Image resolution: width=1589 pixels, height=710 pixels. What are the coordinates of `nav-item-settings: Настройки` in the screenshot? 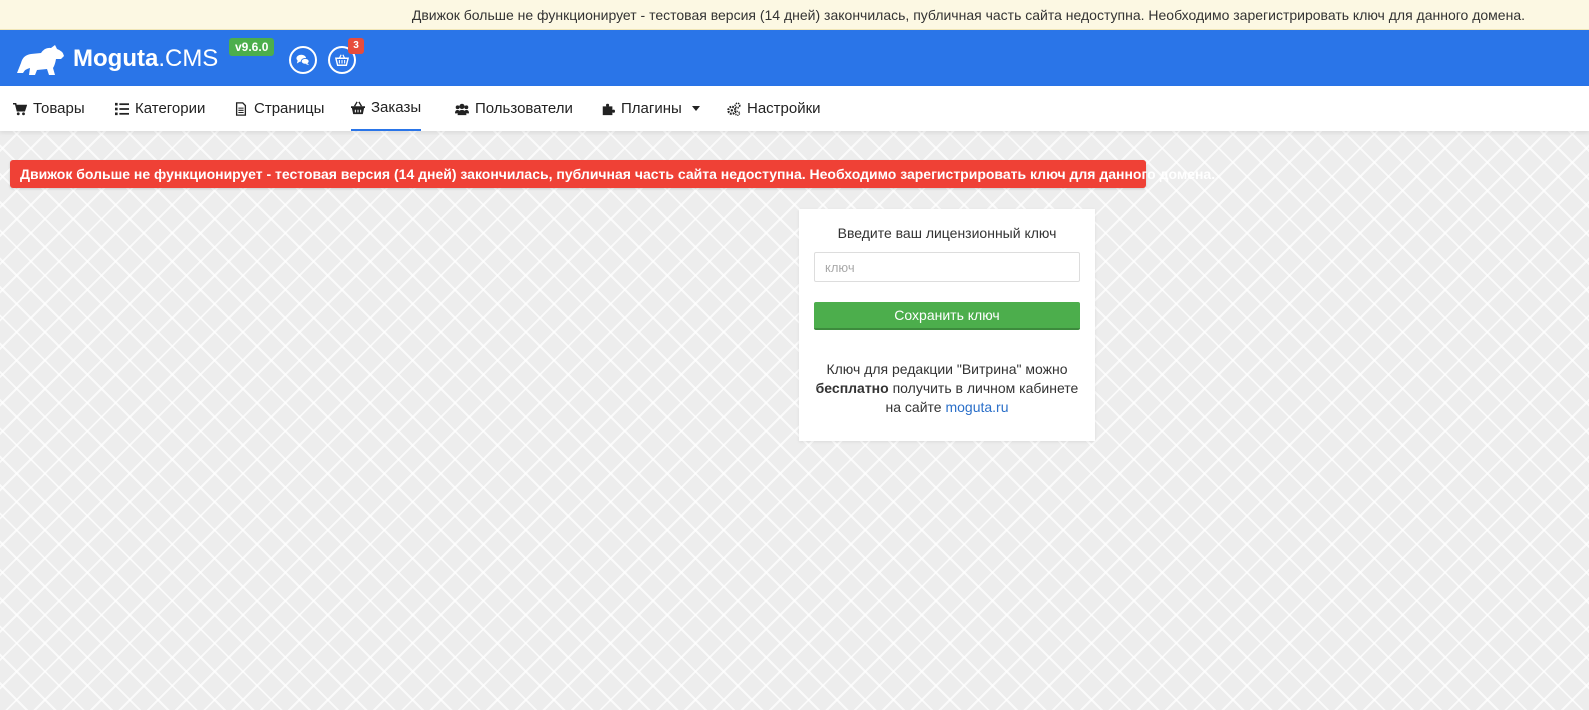 It's located at (774, 108).